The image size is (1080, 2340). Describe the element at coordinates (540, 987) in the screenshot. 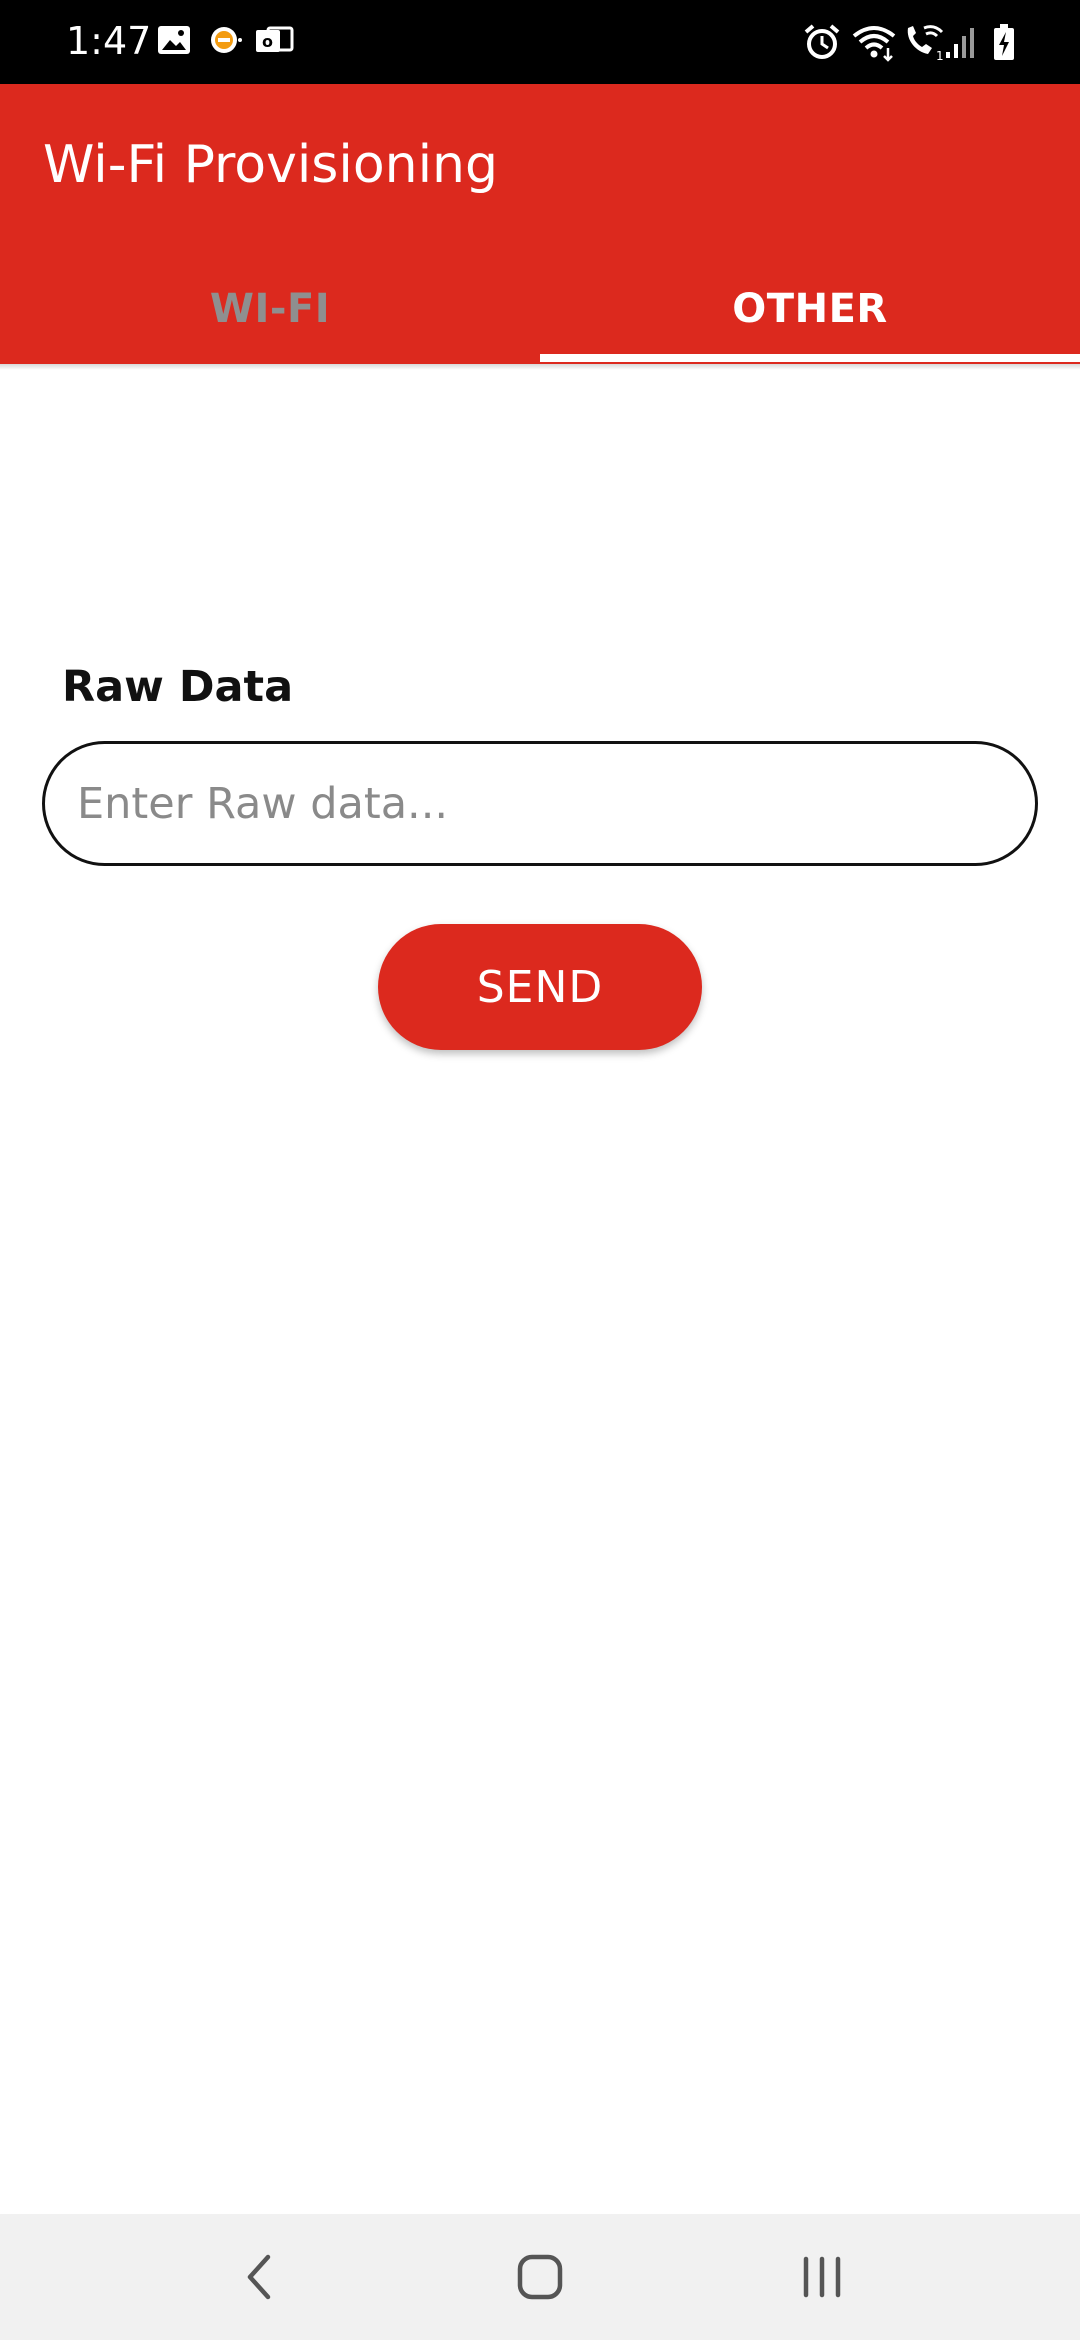

I see `send-button: SEND` at that location.